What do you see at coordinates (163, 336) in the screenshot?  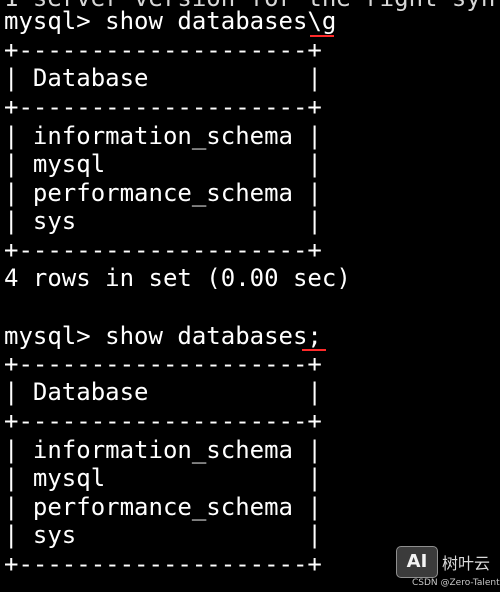 I see `command-line-show-databases-semicolon: mysql> show databases;` at bounding box center [163, 336].